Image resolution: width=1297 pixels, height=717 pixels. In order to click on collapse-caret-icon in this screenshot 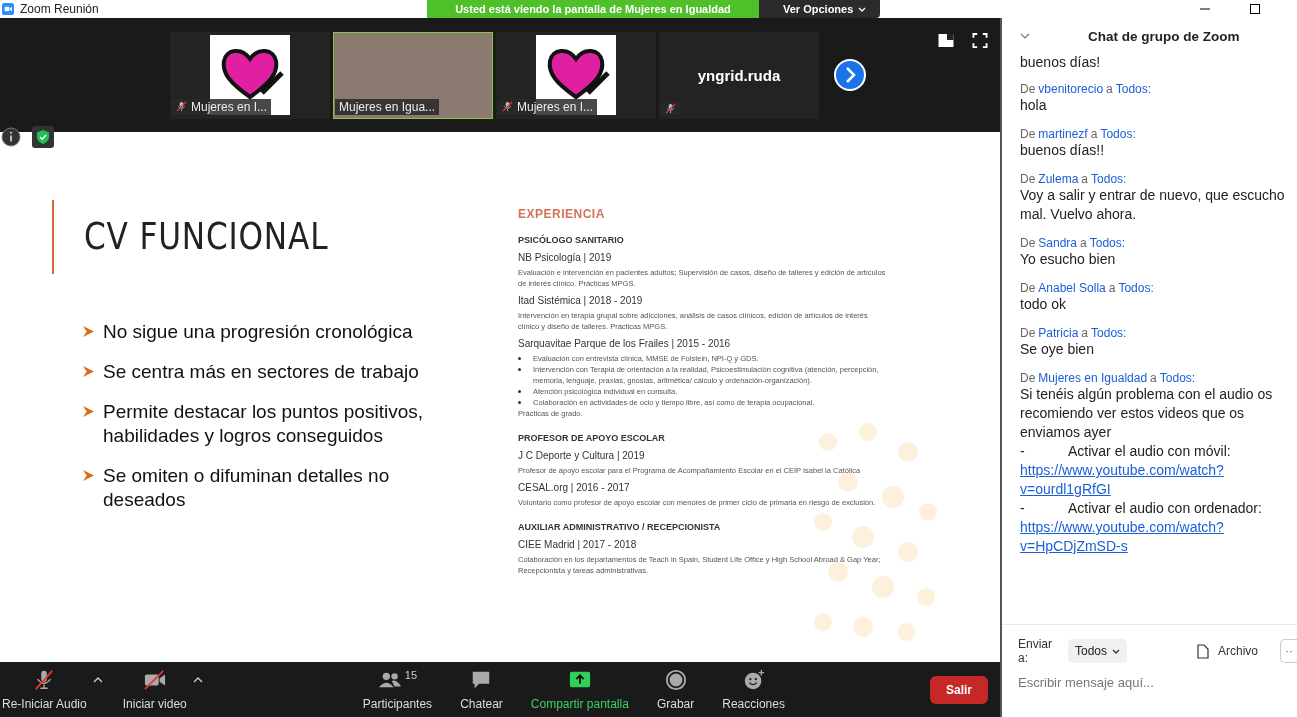, I will do `click(1025, 36)`.